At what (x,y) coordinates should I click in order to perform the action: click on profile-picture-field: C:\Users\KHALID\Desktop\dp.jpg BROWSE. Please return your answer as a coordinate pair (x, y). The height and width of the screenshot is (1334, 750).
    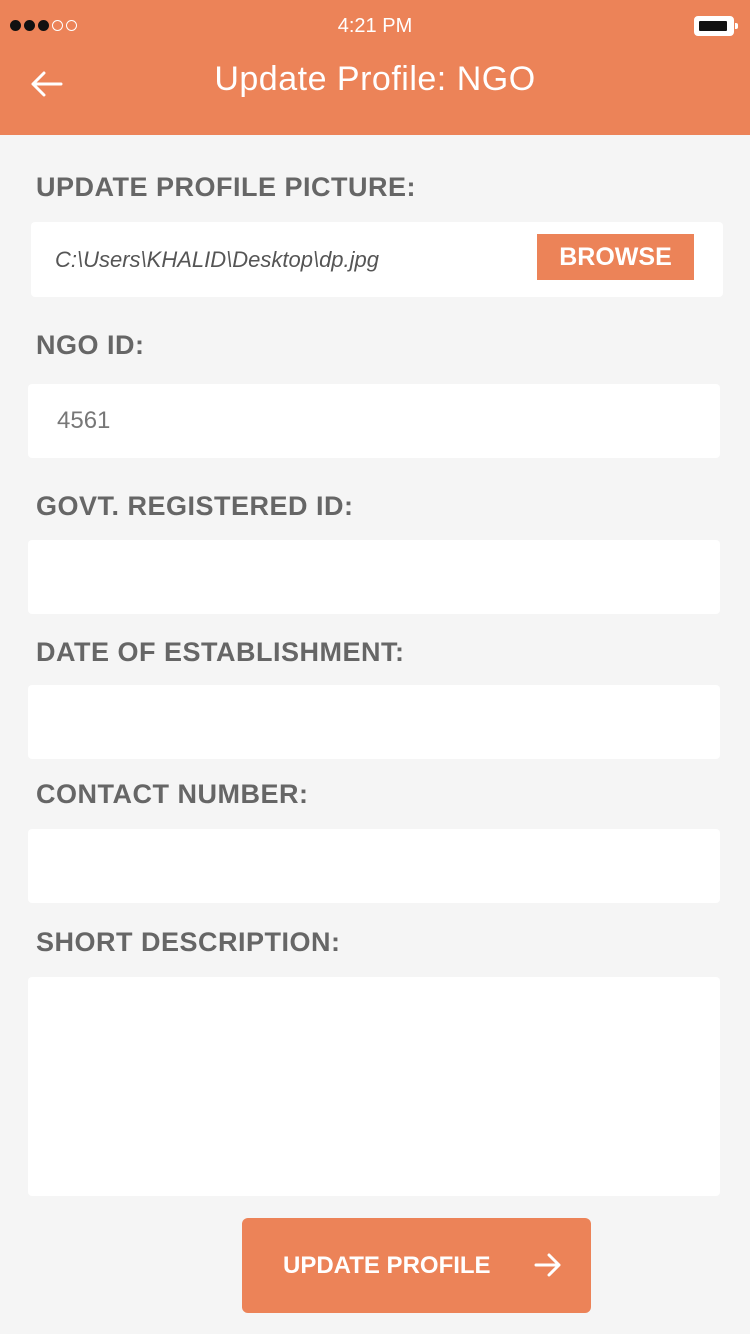
    Looking at the image, I should click on (377, 259).